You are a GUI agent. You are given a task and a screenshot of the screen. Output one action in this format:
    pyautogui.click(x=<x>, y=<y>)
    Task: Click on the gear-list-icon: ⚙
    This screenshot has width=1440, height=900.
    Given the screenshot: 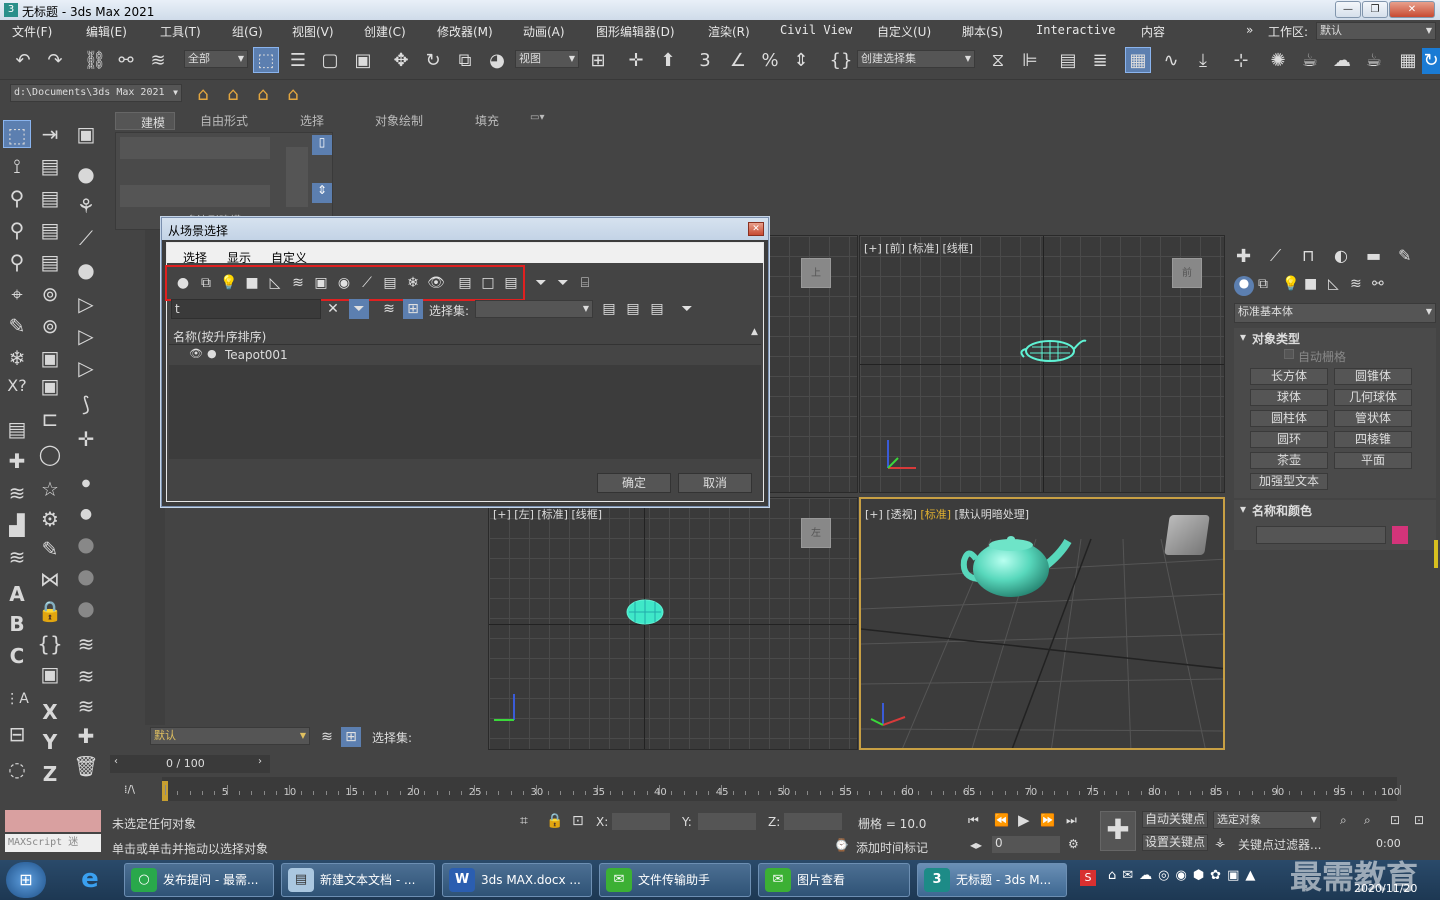 What is the action you would take?
    pyautogui.click(x=50, y=519)
    